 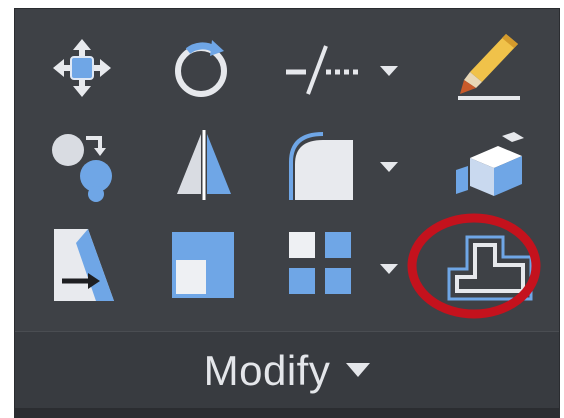 What do you see at coordinates (287, 413) in the screenshot?
I see `panel-bottom-edge` at bounding box center [287, 413].